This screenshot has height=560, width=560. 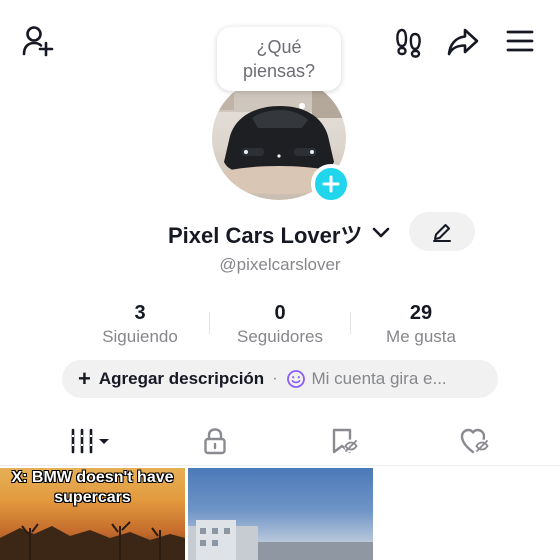 What do you see at coordinates (280, 313) in the screenshot?
I see `stat-value: 0` at bounding box center [280, 313].